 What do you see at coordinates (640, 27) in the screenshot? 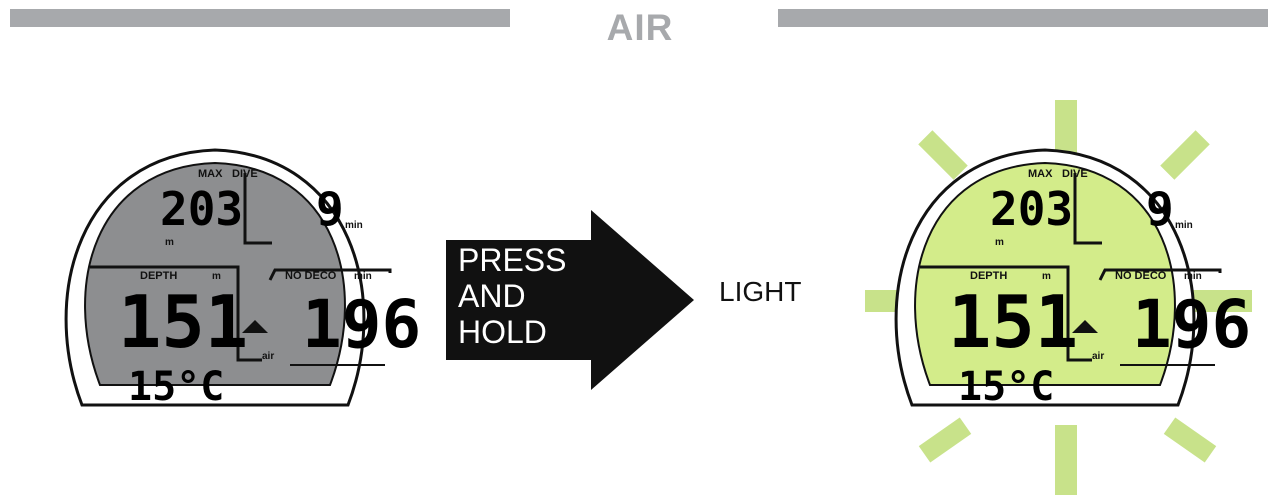
I see `header-title: AIR` at bounding box center [640, 27].